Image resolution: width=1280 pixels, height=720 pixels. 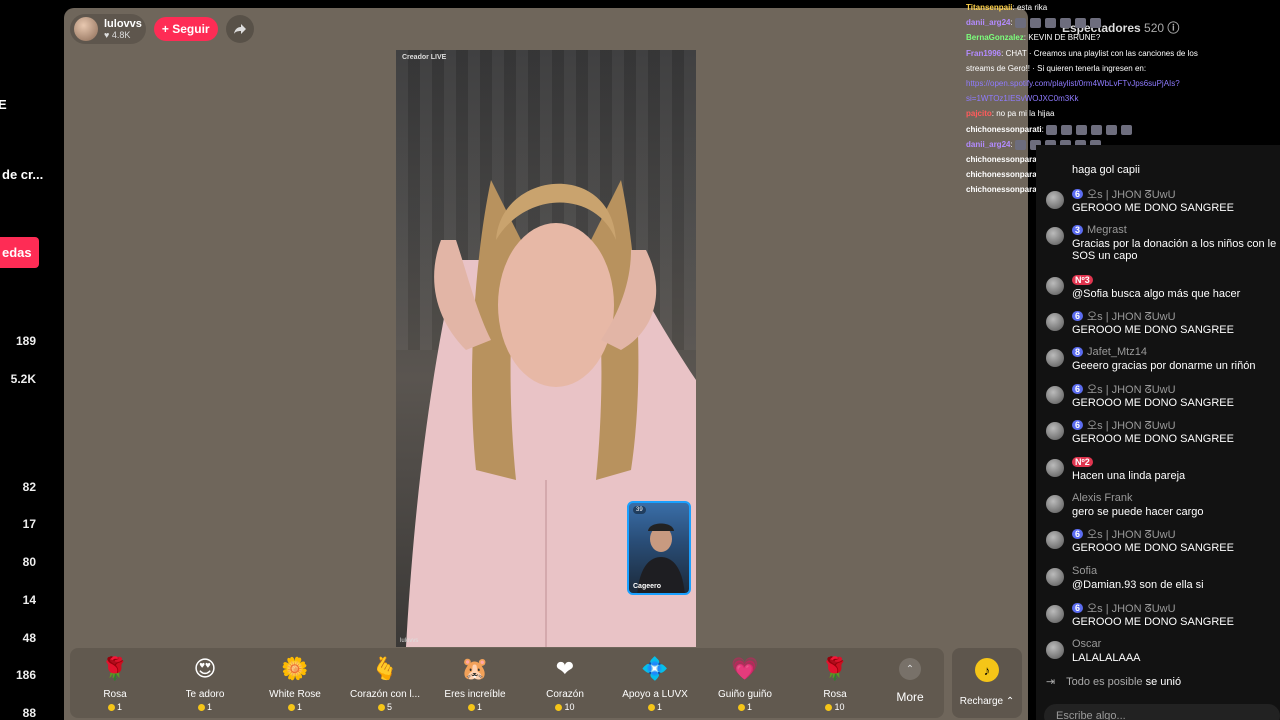 What do you see at coordinates (910, 669) in the screenshot?
I see `chevron-up-icon: ⌃` at bounding box center [910, 669].